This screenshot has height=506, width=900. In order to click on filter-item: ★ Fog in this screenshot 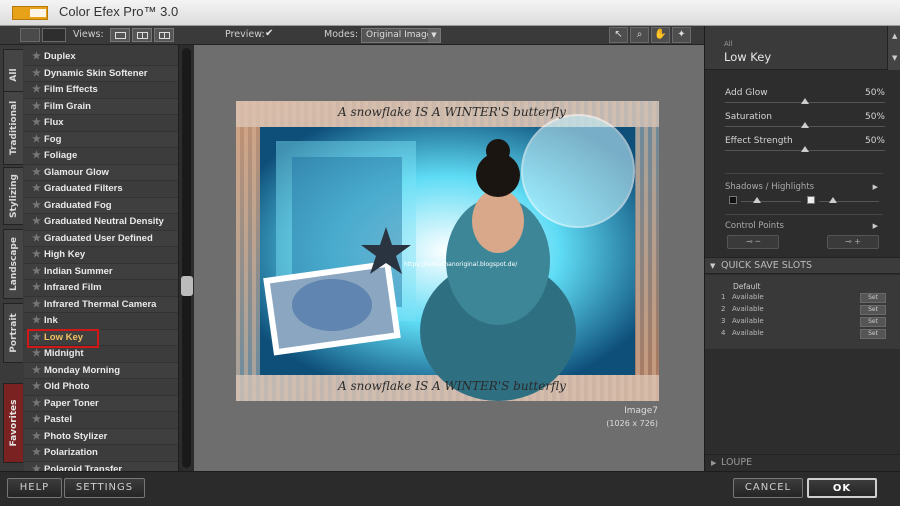, I will do `click(101, 139)`.